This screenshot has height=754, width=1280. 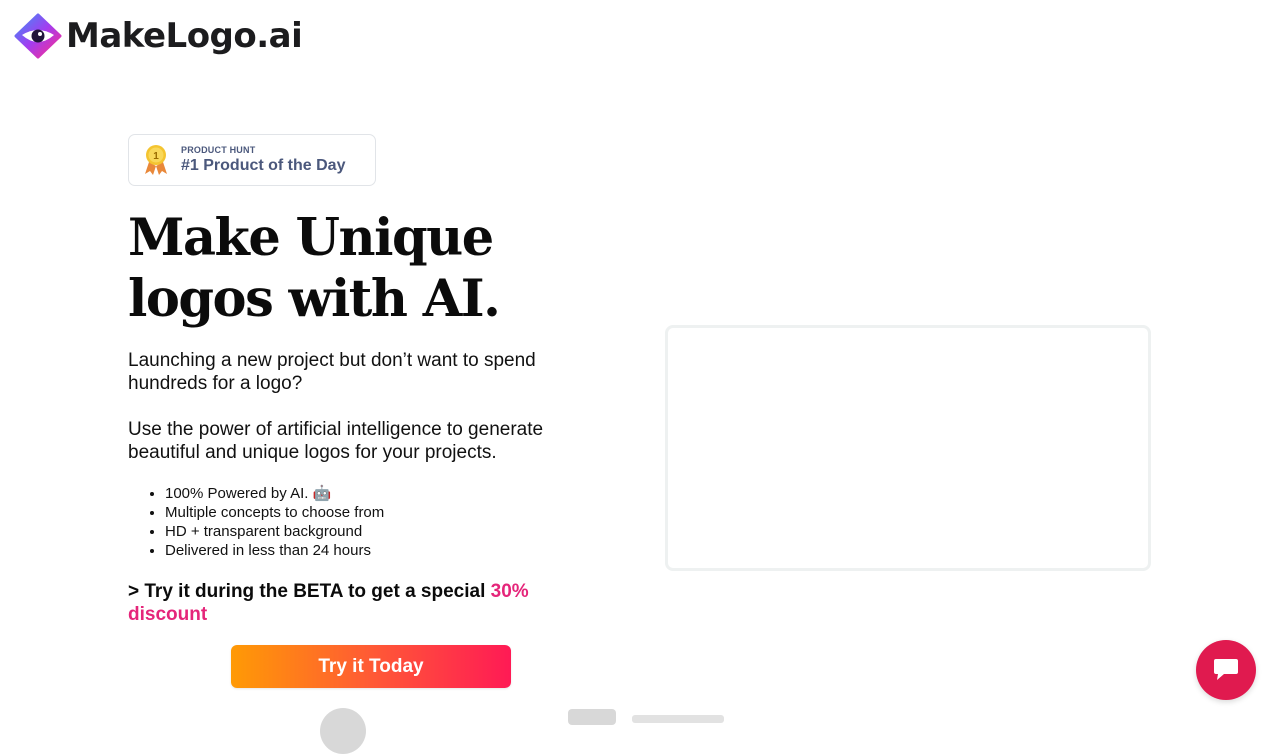 What do you see at coordinates (371, 666) in the screenshot?
I see `try-it-today-button: Try it Today` at bounding box center [371, 666].